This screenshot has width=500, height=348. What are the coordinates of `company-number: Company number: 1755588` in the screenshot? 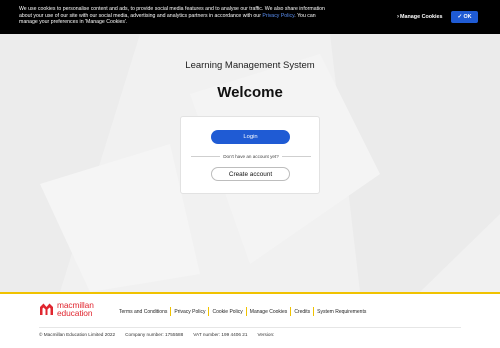 It's located at (154, 334).